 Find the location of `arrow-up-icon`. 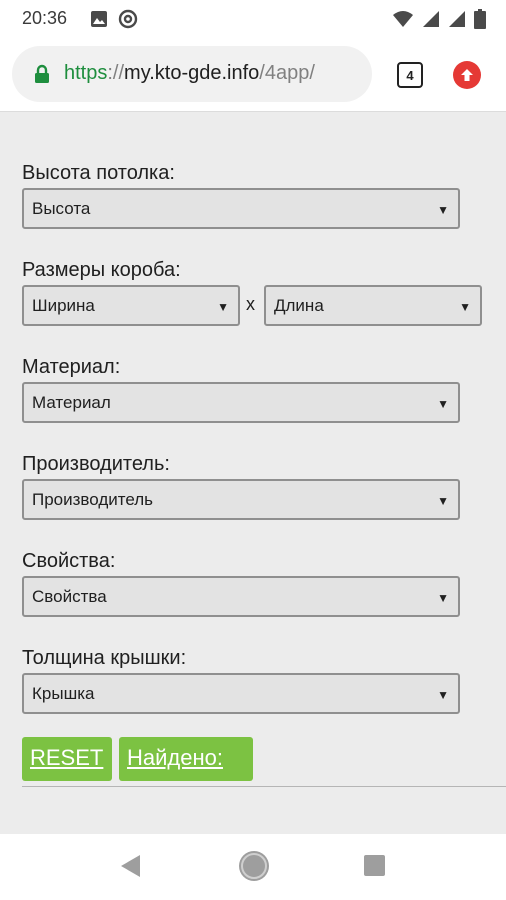

arrow-up-icon is located at coordinates (467, 75).